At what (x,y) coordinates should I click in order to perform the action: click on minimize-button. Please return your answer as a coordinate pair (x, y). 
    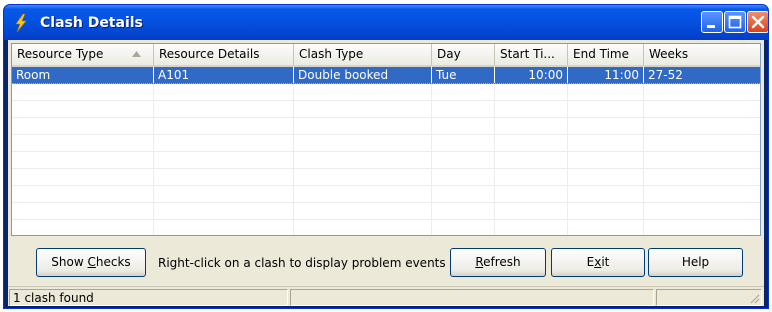
    Looking at the image, I should click on (712, 22).